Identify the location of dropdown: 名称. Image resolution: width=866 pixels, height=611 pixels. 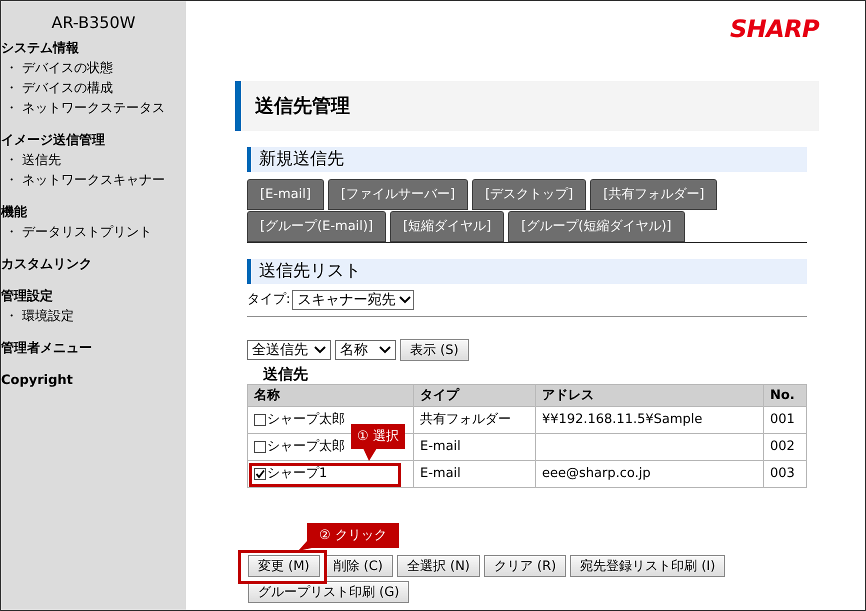
(365, 350).